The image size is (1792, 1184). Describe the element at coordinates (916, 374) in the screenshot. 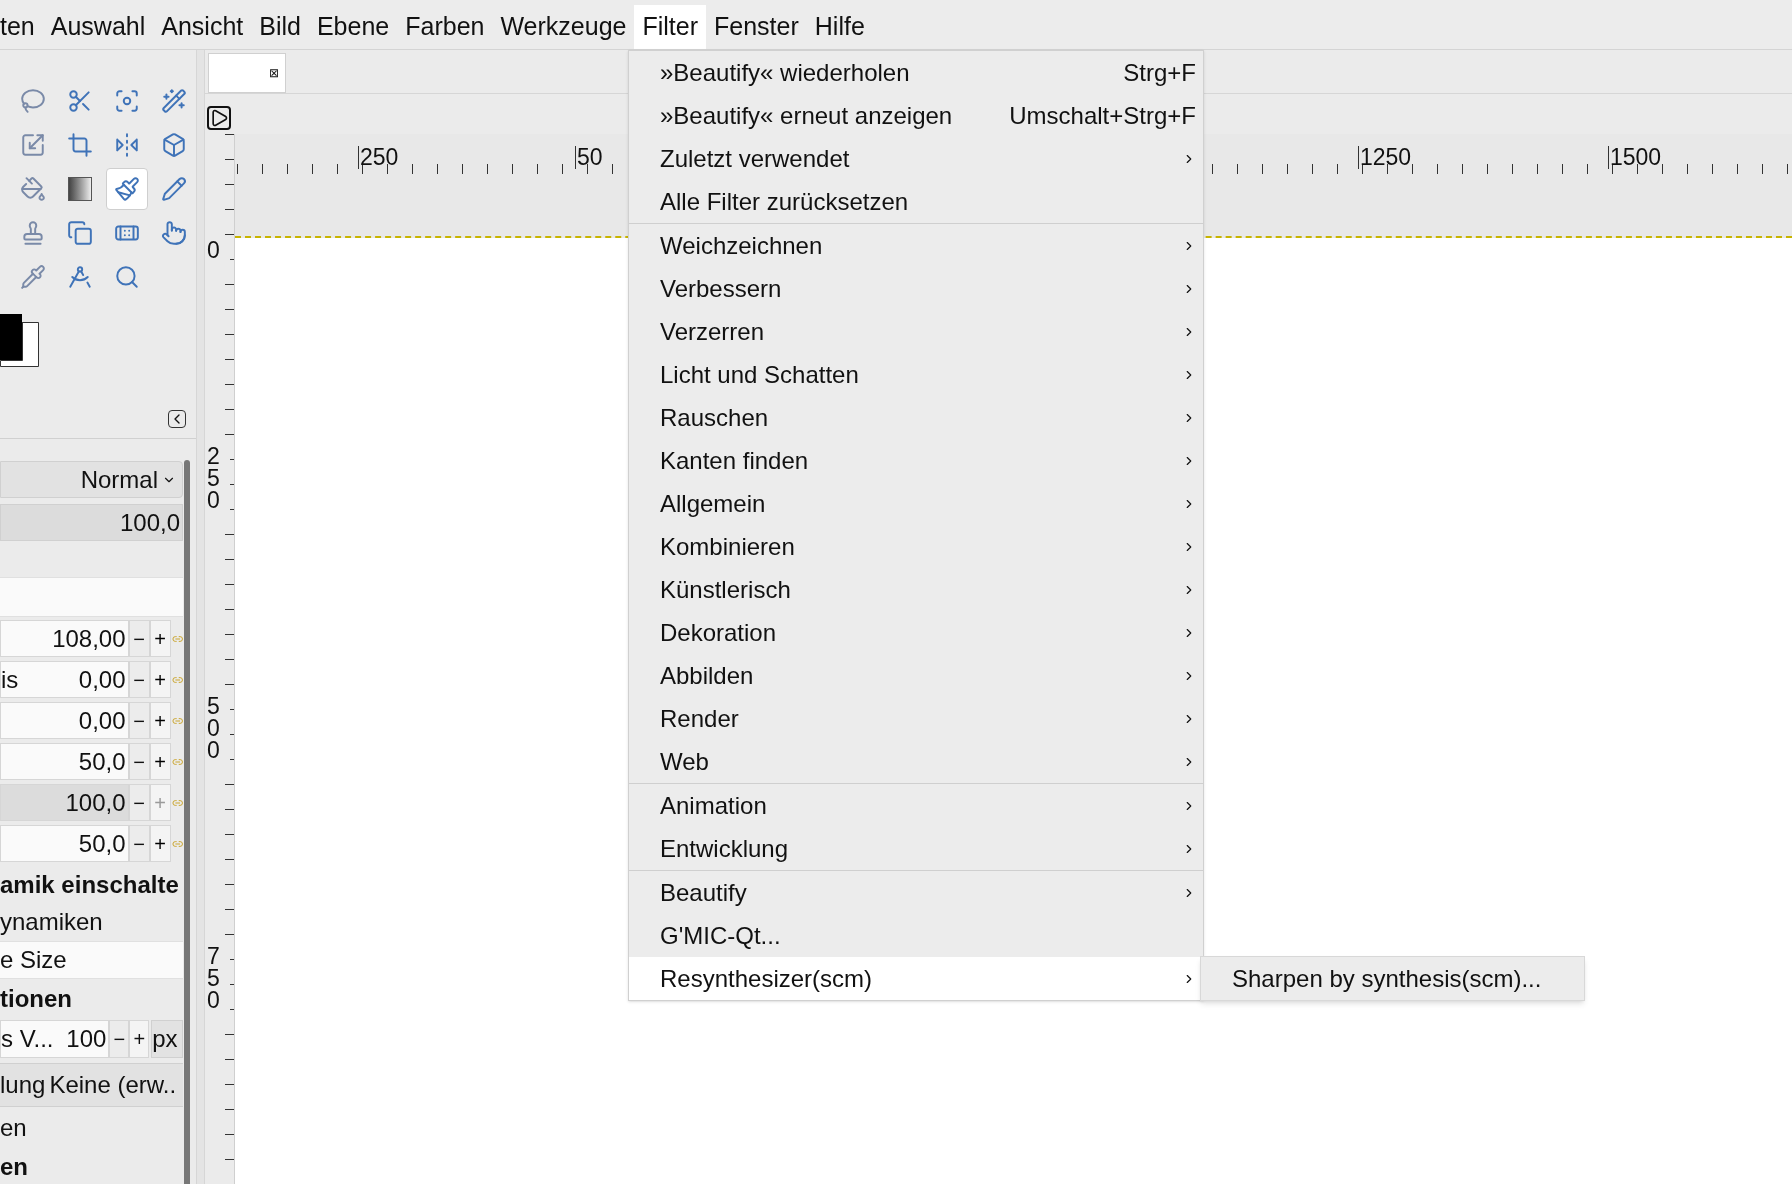

I see `menu-item: Licht und Schatten` at that location.